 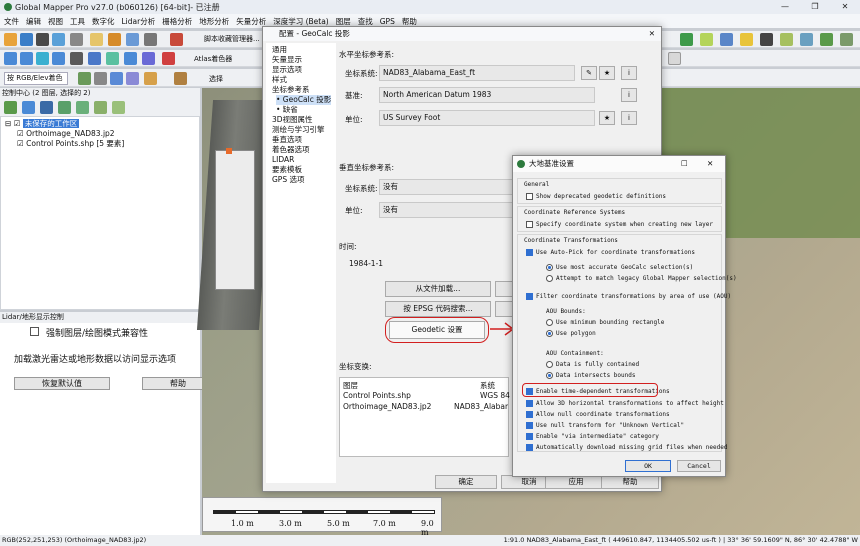 I want to click on allow-3d-checkbox, so click(x=529, y=403).